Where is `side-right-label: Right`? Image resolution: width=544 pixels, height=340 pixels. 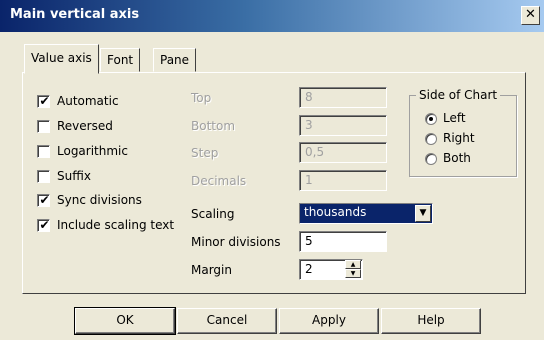
side-right-label: Right is located at coordinates (459, 138).